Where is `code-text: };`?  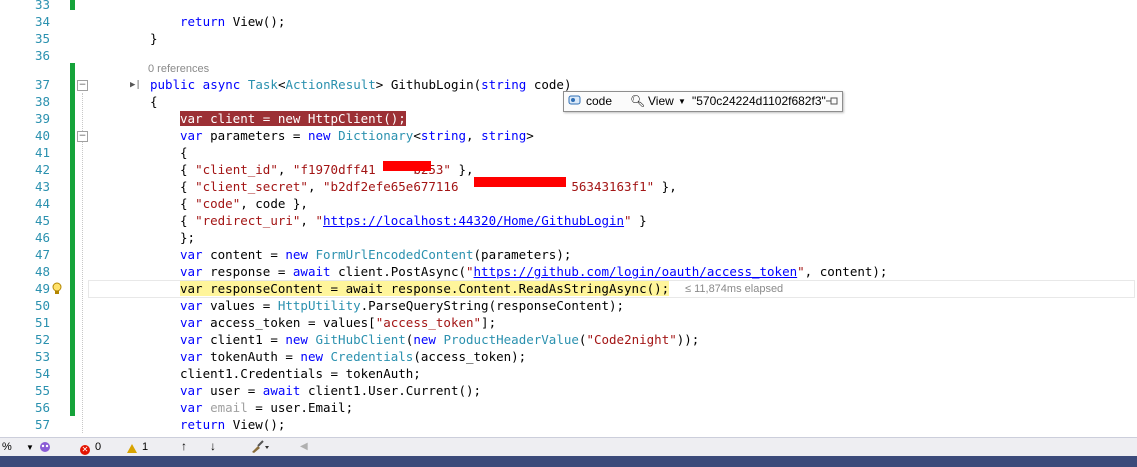 code-text: }; is located at coordinates (187, 237).